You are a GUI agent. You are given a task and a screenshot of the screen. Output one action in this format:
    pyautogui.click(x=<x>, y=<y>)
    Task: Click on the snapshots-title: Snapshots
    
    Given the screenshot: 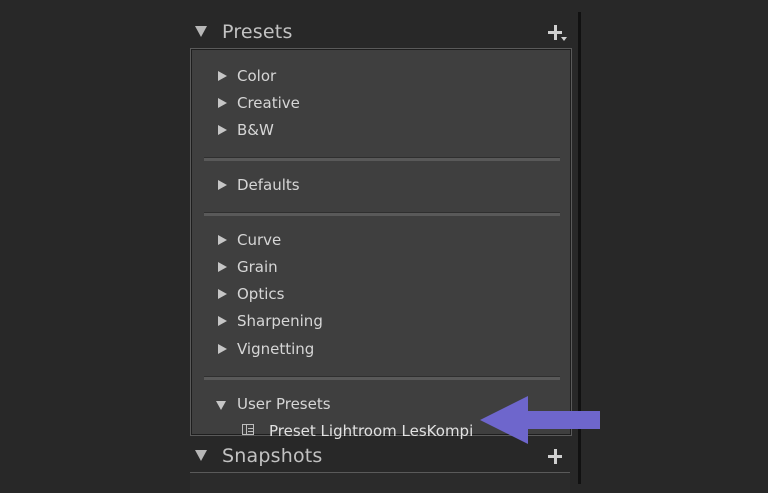 What is the action you would take?
    pyautogui.click(x=272, y=456)
    